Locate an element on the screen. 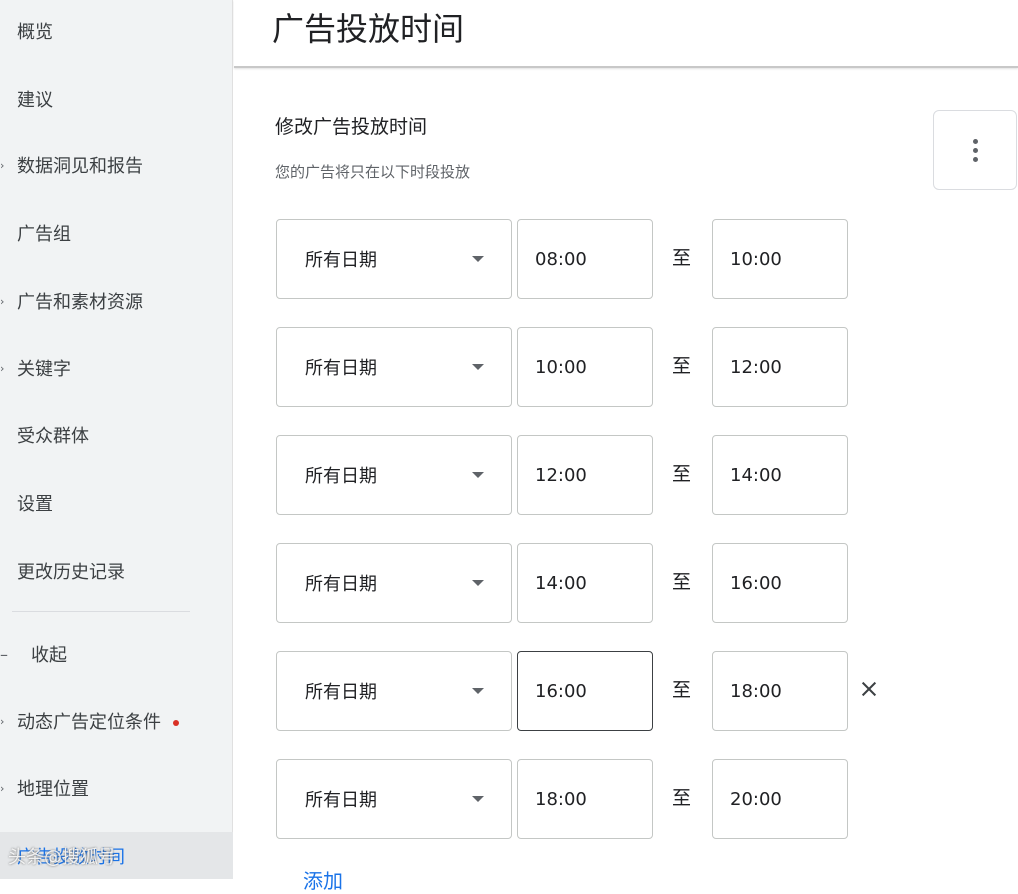 This screenshot has height=894, width=1018. page-header: 广告投放时间 is located at coordinates (626, 34).